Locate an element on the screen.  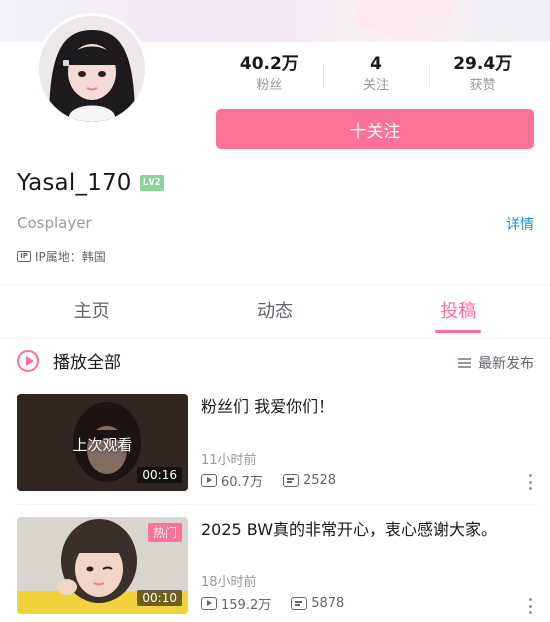
ip-location-text: IP属地：韩国 is located at coordinates (70, 257).